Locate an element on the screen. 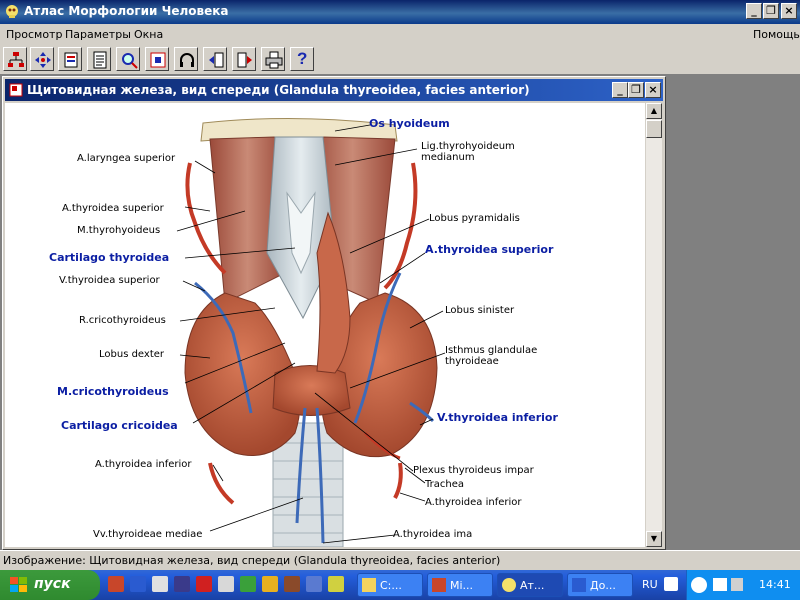  back-button is located at coordinates (215, 59).